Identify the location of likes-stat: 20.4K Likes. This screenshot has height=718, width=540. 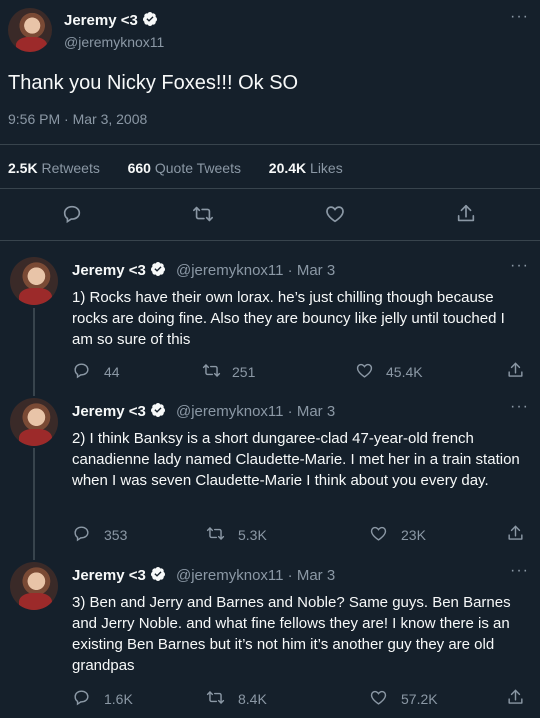
(306, 168).